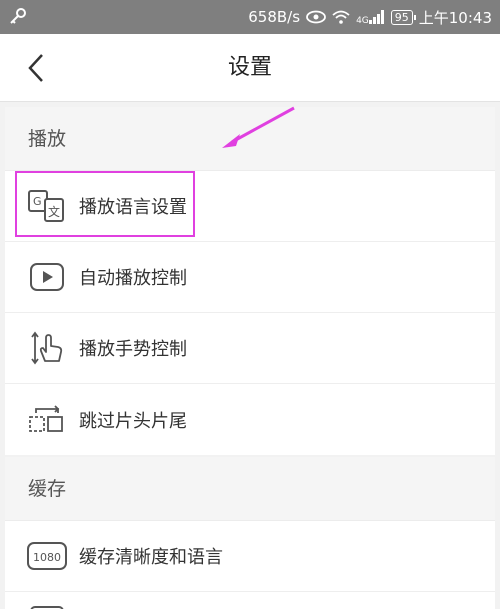 This screenshot has height=609, width=500. I want to click on signal-type-label: 4G, so click(362, 21).